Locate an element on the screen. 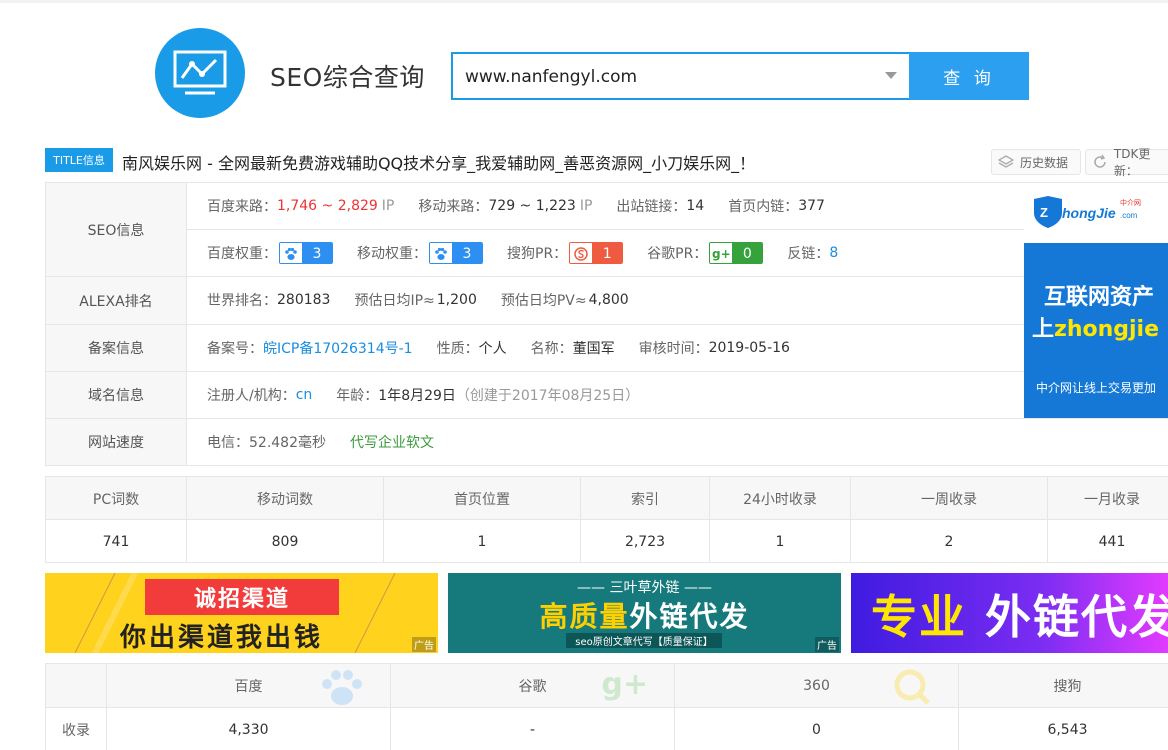  zhongjie-ad-line2-highlight: zhongjie is located at coordinates (1107, 329).